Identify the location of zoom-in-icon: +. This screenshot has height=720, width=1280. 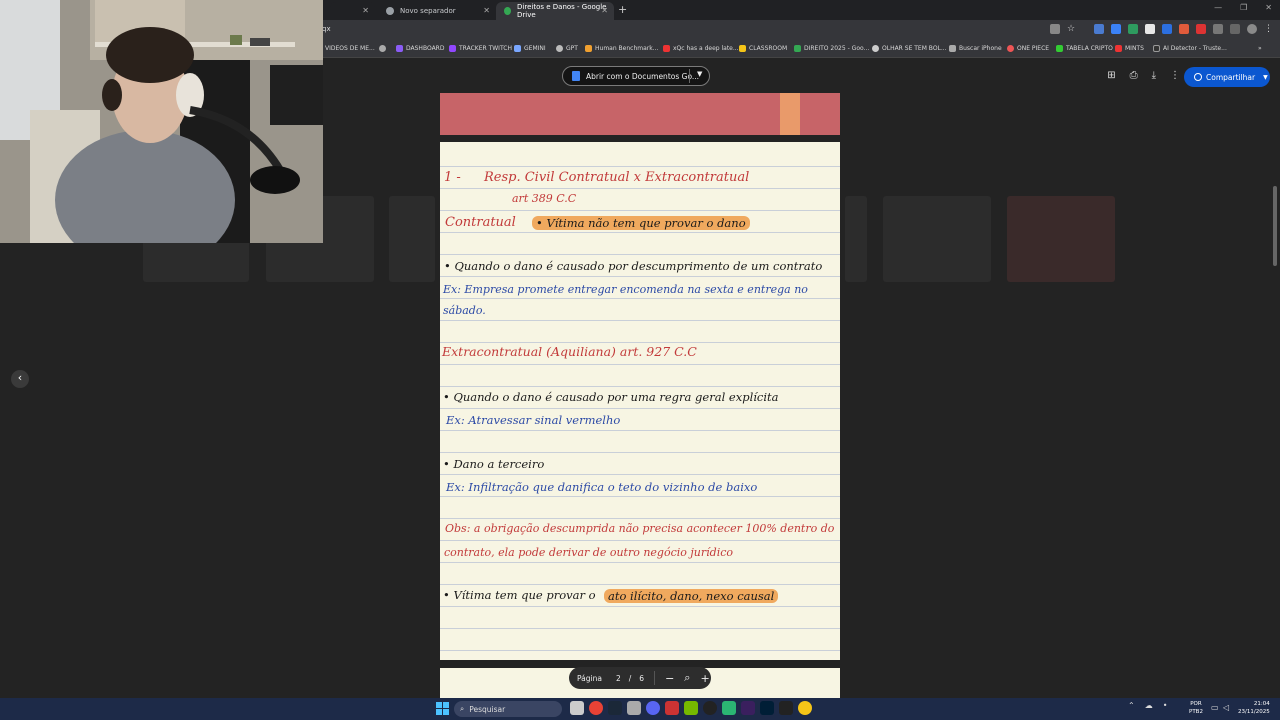
(704, 678).